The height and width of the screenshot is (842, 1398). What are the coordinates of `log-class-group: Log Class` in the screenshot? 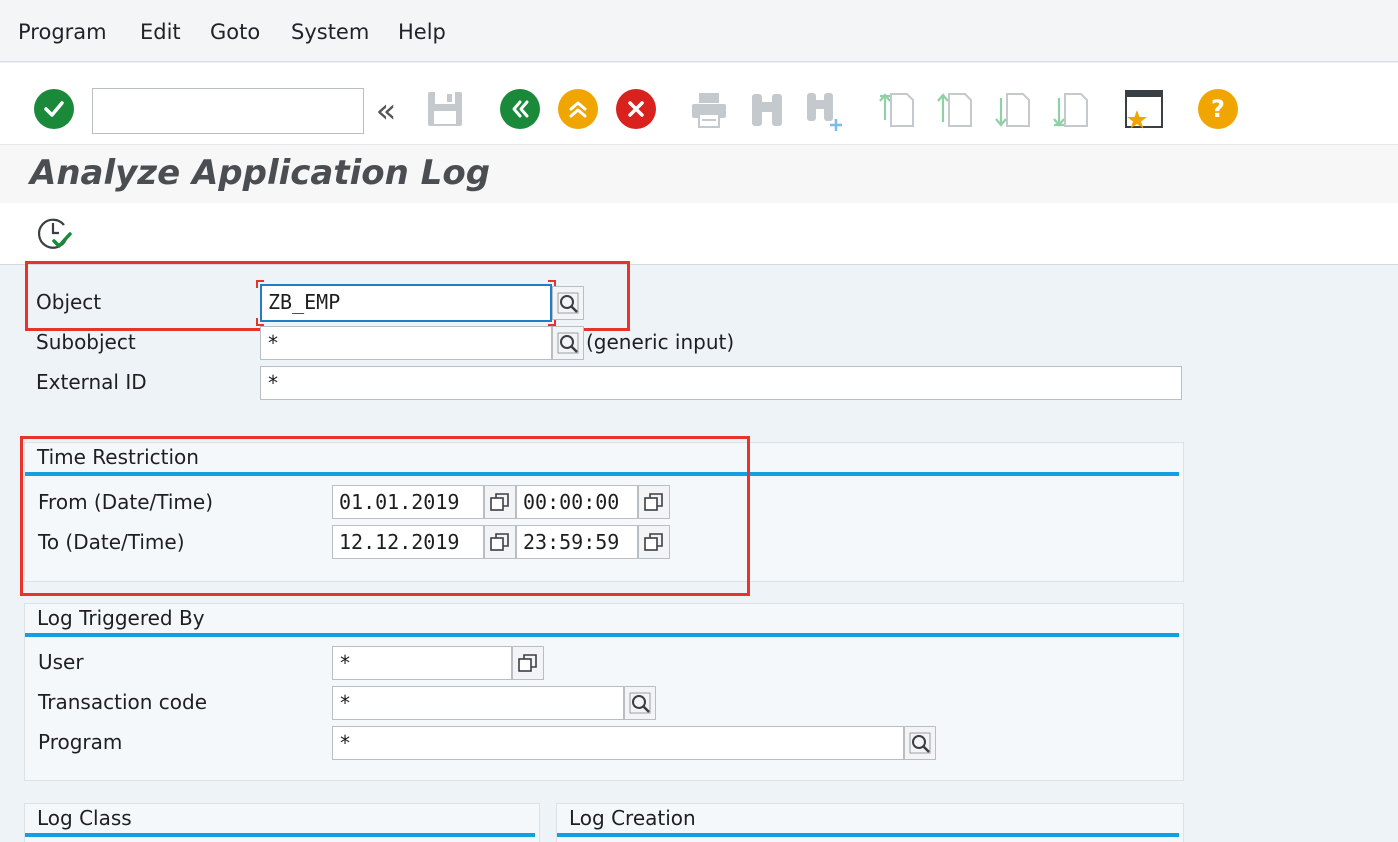 It's located at (282, 822).